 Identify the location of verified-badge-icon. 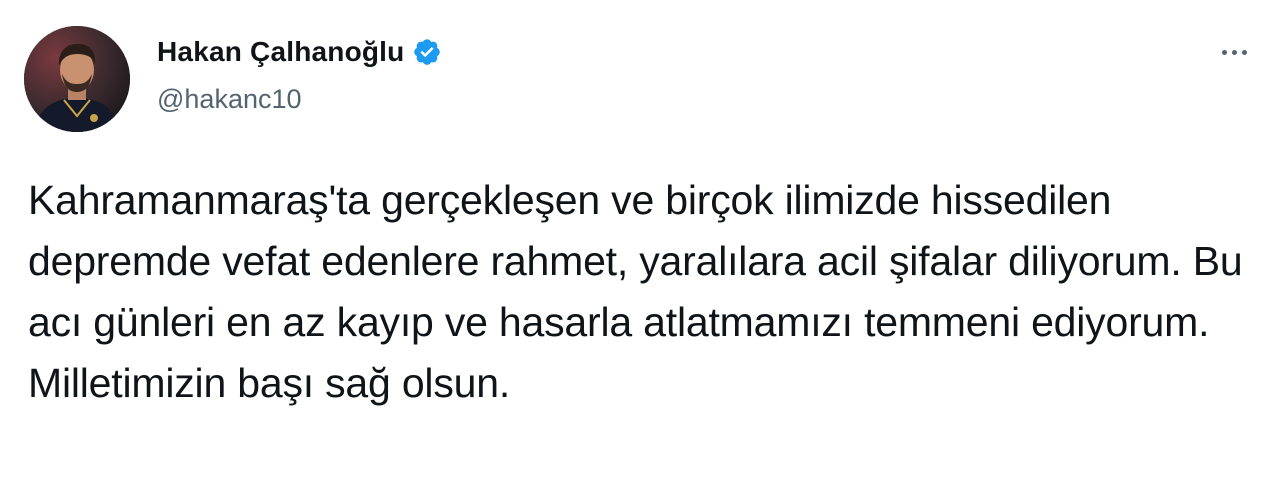
(427, 52).